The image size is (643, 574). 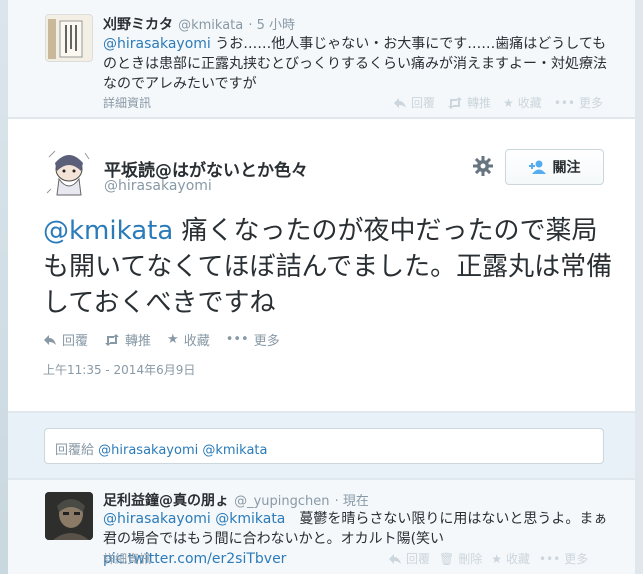 What do you see at coordinates (271, 25) in the screenshot?
I see `tweet-time: · 5 小時` at bounding box center [271, 25].